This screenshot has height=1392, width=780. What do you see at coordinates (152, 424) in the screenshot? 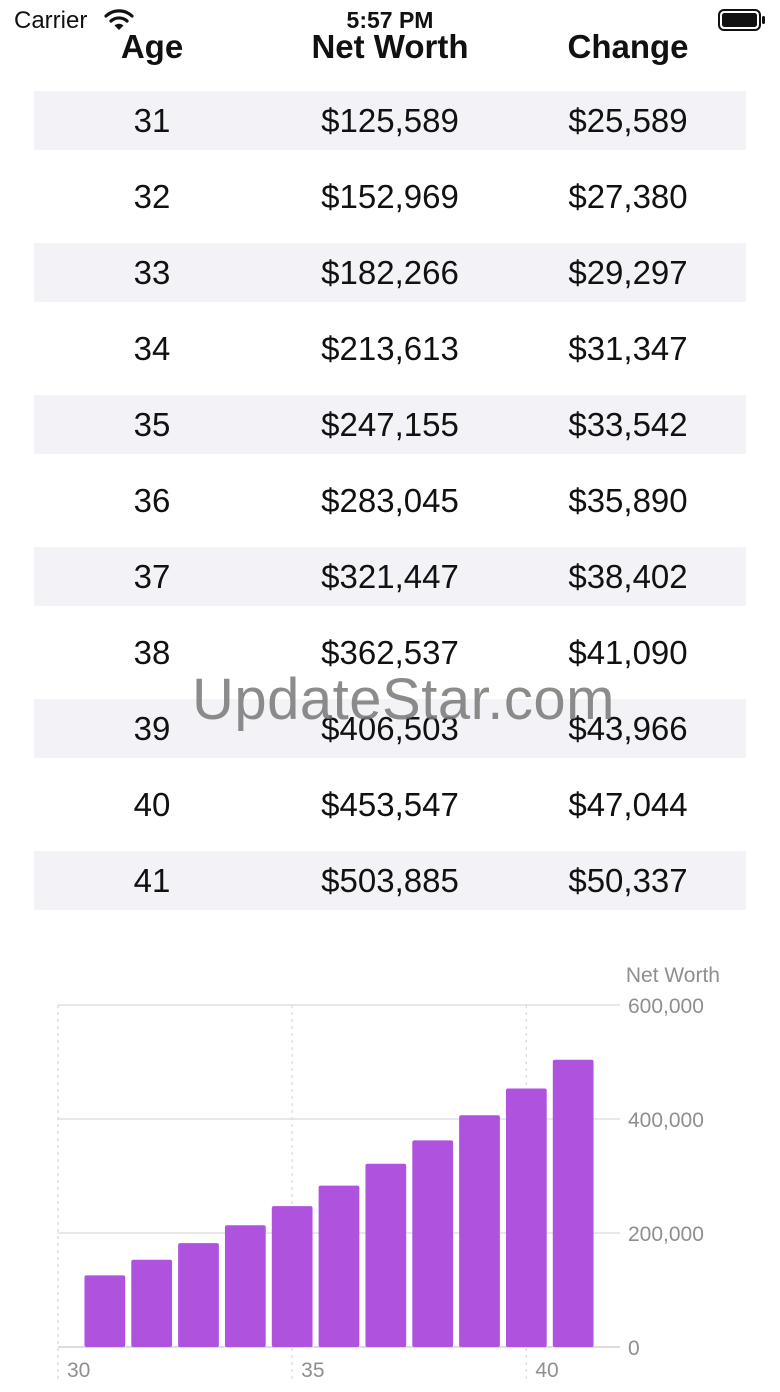
I see `cell-age: 35` at bounding box center [152, 424].